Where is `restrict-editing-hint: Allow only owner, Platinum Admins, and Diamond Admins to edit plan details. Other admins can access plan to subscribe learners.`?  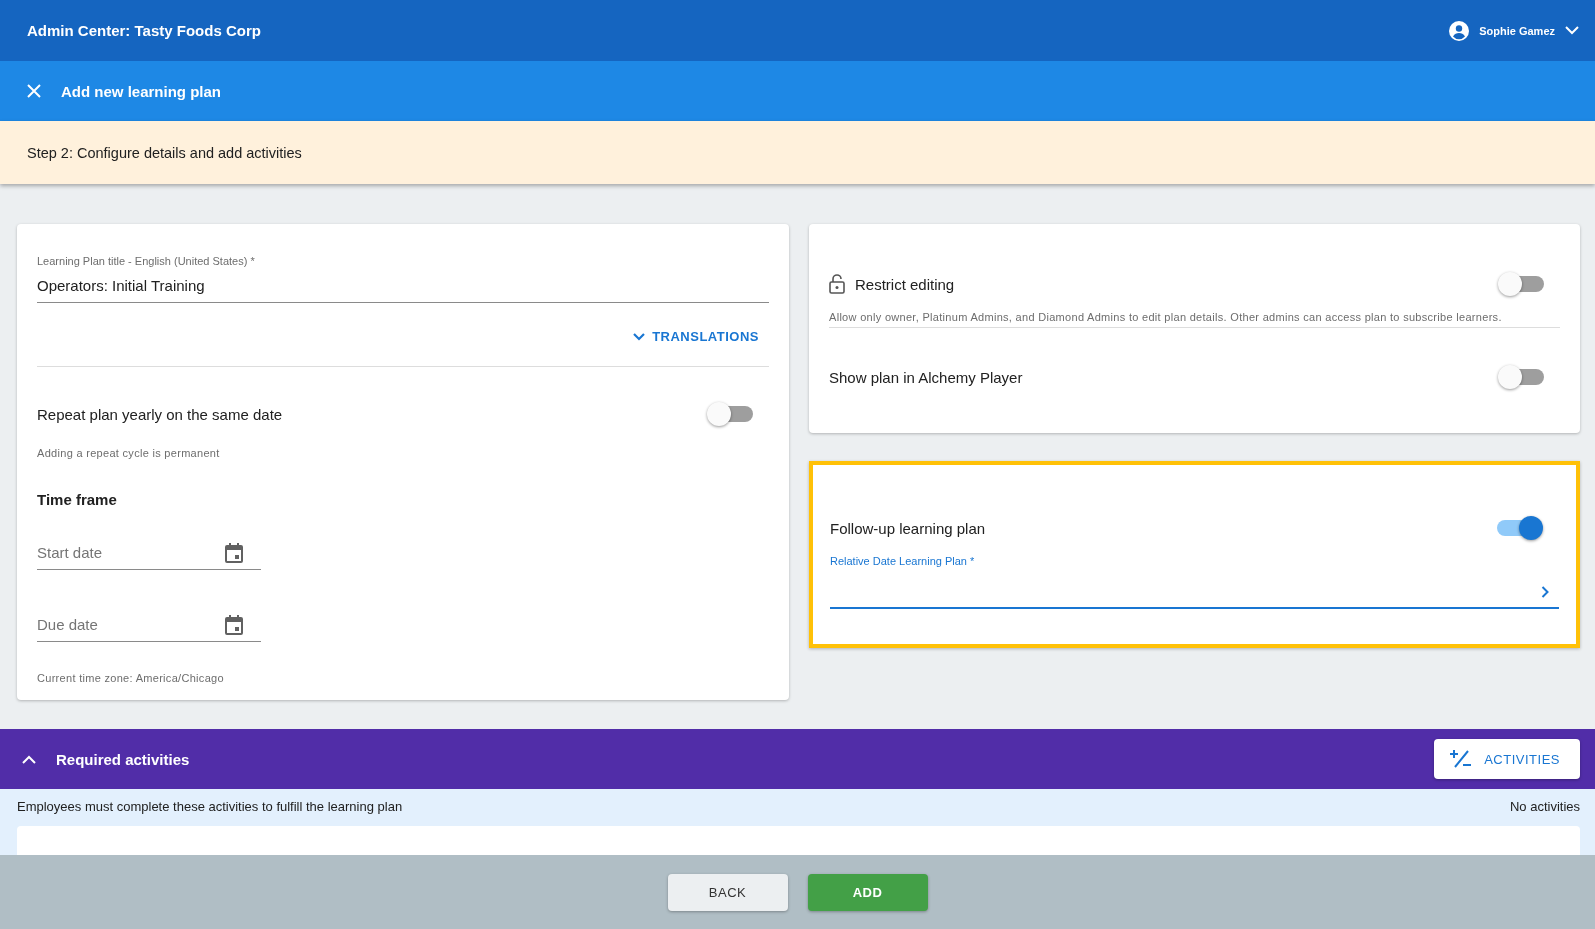 restrict-editing-hint: Allow only owner, Platinum Admins, and Diamond Admins to edit plan details. Other admins can access plan to subscribe learners. is located at coordinates (1194, 319).